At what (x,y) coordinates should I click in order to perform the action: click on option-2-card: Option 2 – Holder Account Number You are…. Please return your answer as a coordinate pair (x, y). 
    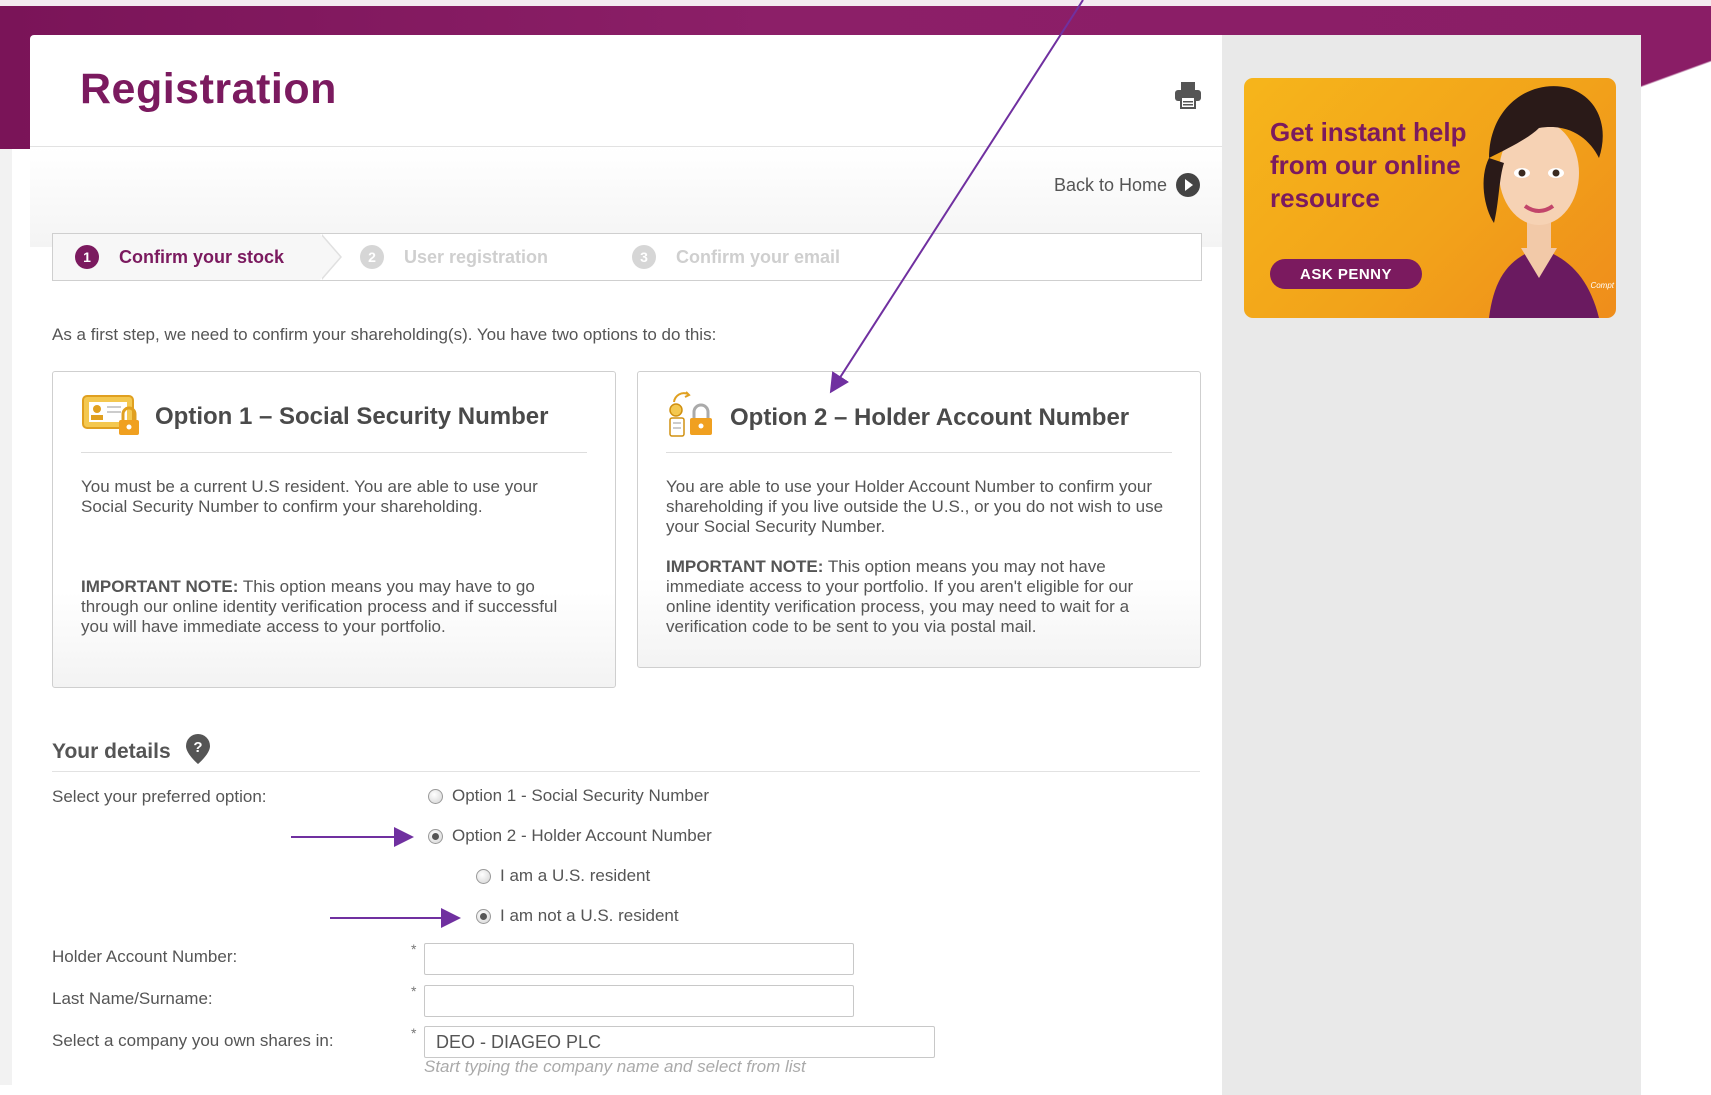
    Looking at the image, I should click on (919, 519).